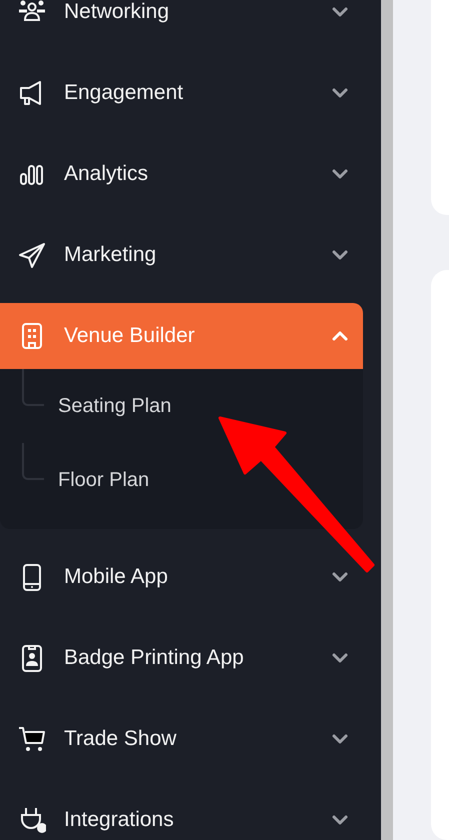 This screenshot has height=840, width=449. Describe the element at coordinates (181, 658) in the screenshot. I see `sidebar-item: Badge Printing App` at that location.